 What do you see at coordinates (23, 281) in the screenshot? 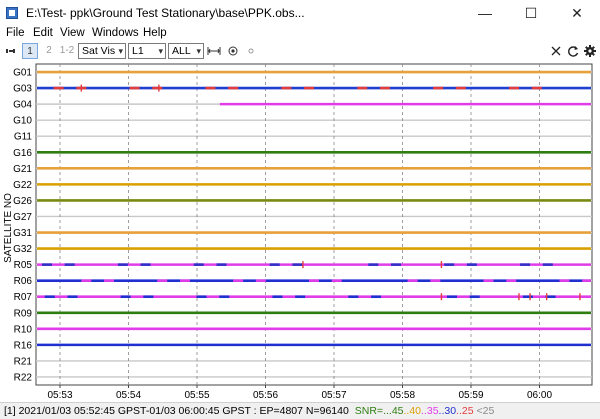
I see `satellite-label: R06` at bounding box center [23, 281].